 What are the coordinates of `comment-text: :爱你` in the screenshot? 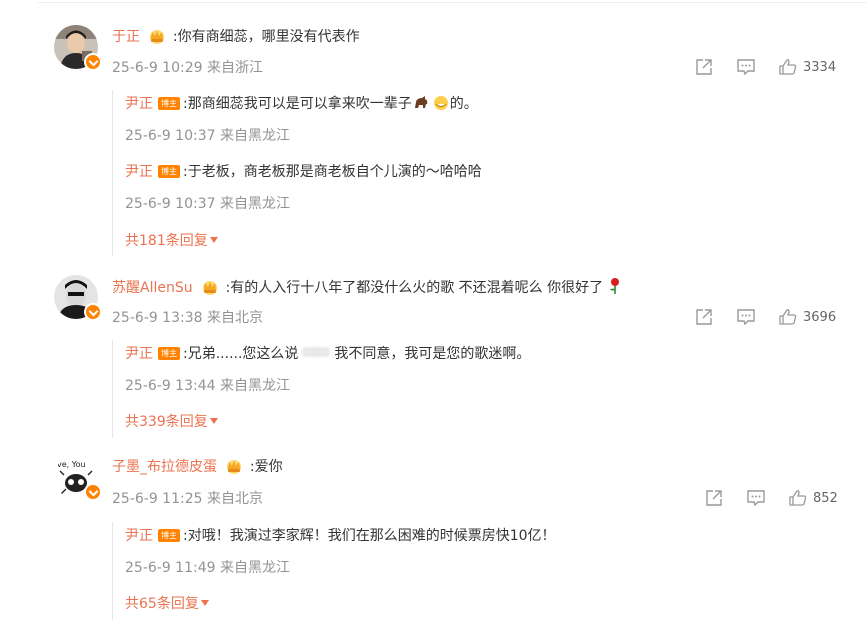 It's located at (266, 467).